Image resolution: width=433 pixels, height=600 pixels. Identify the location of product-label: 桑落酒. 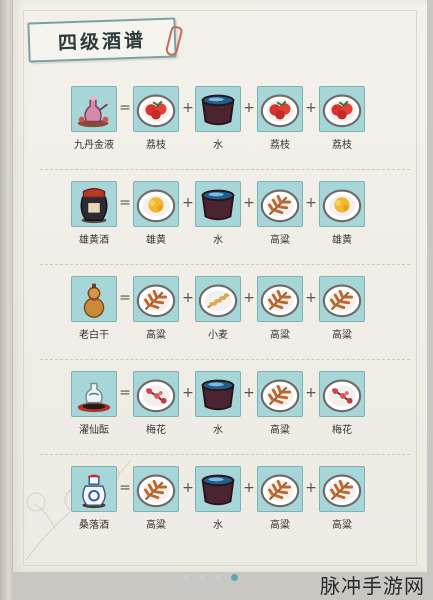
(94, 525).